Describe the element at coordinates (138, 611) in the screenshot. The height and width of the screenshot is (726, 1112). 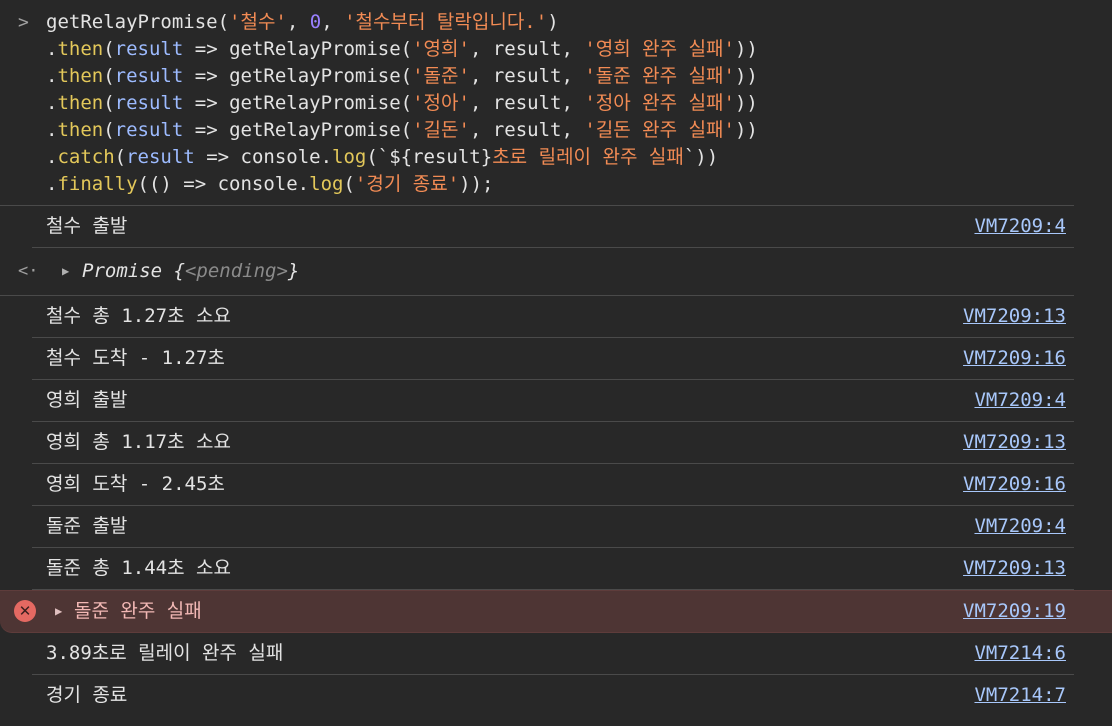
I see `error-text: 돌준 완주 실패` at that location.